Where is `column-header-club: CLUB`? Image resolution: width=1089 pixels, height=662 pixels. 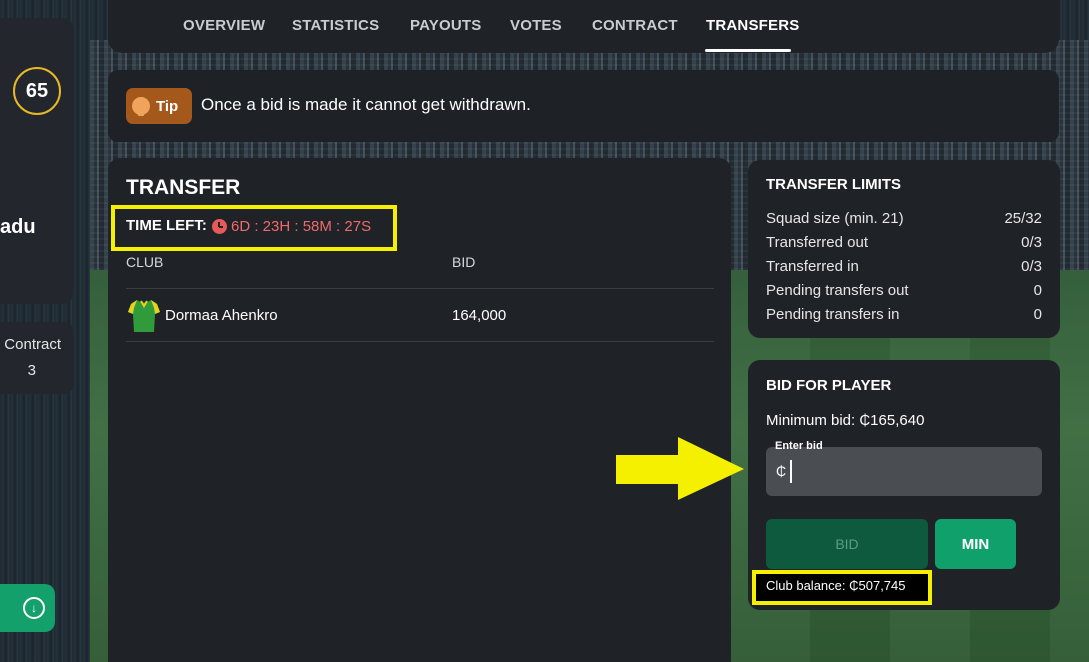 column-header-club: CLUB is located at coordinates (145, 262).